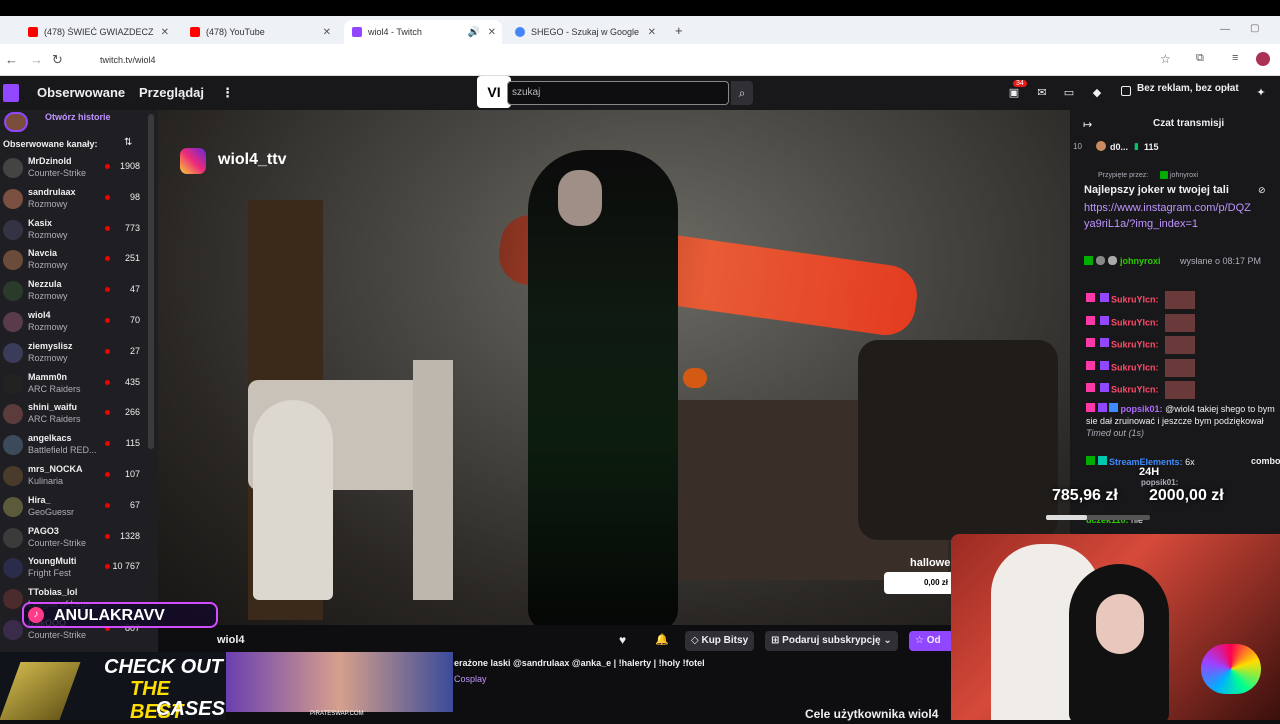 The image size is (1280, 724). What do you see at coordinates (231, 640) in the screenshot?
I see `channel-name: wiol4` at bounding box center [231, 640].